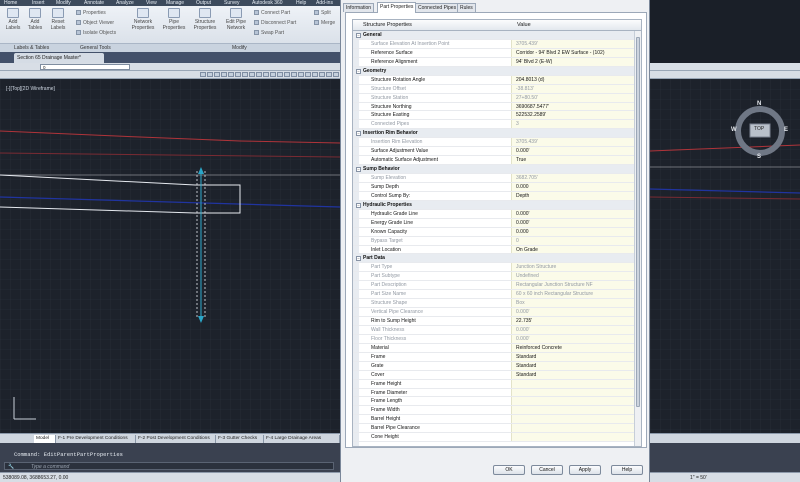  Describe the element at coordinates (494, 321) in the screenshot. I see `grid-property-row: Rim to Sump Height 22.735'` at that location.